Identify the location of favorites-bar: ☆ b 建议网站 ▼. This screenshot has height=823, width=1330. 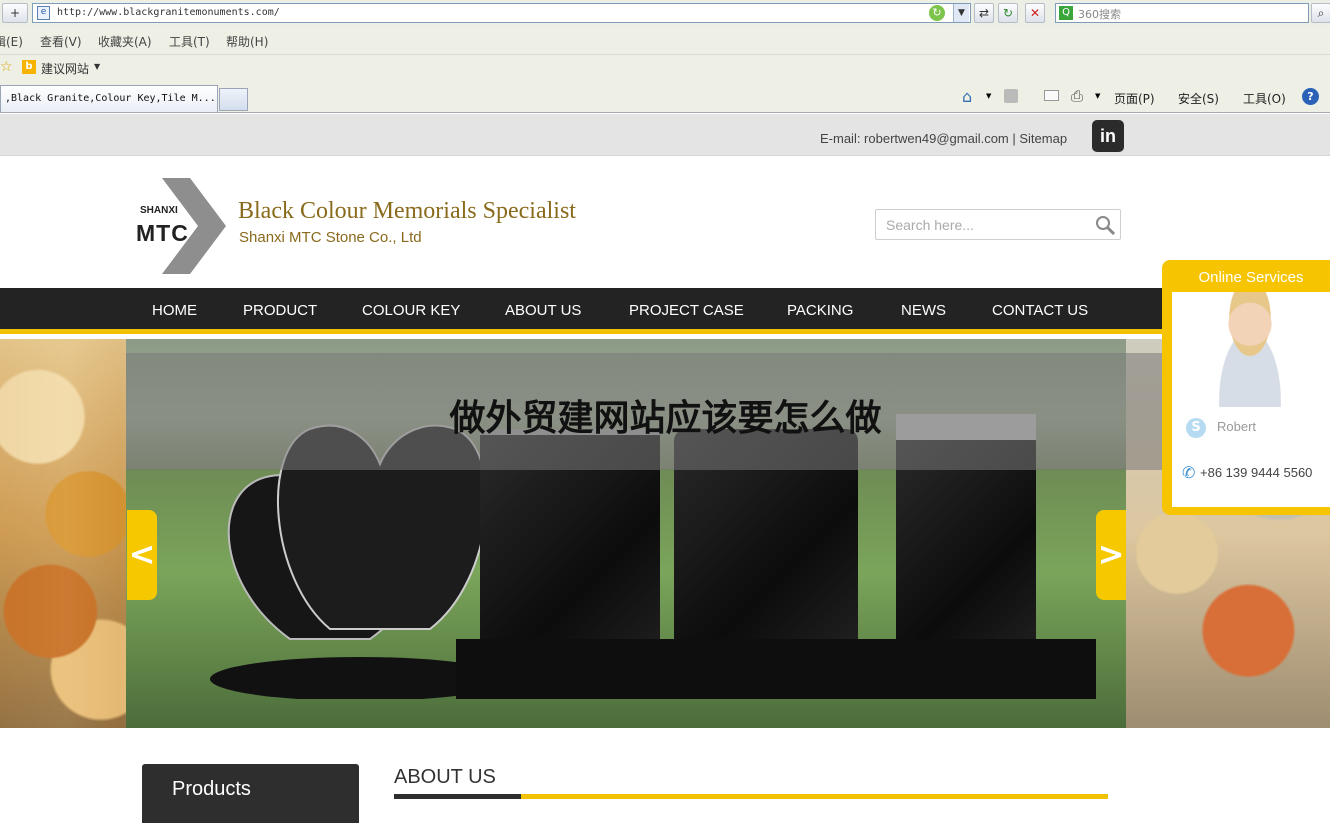
(665, 67).